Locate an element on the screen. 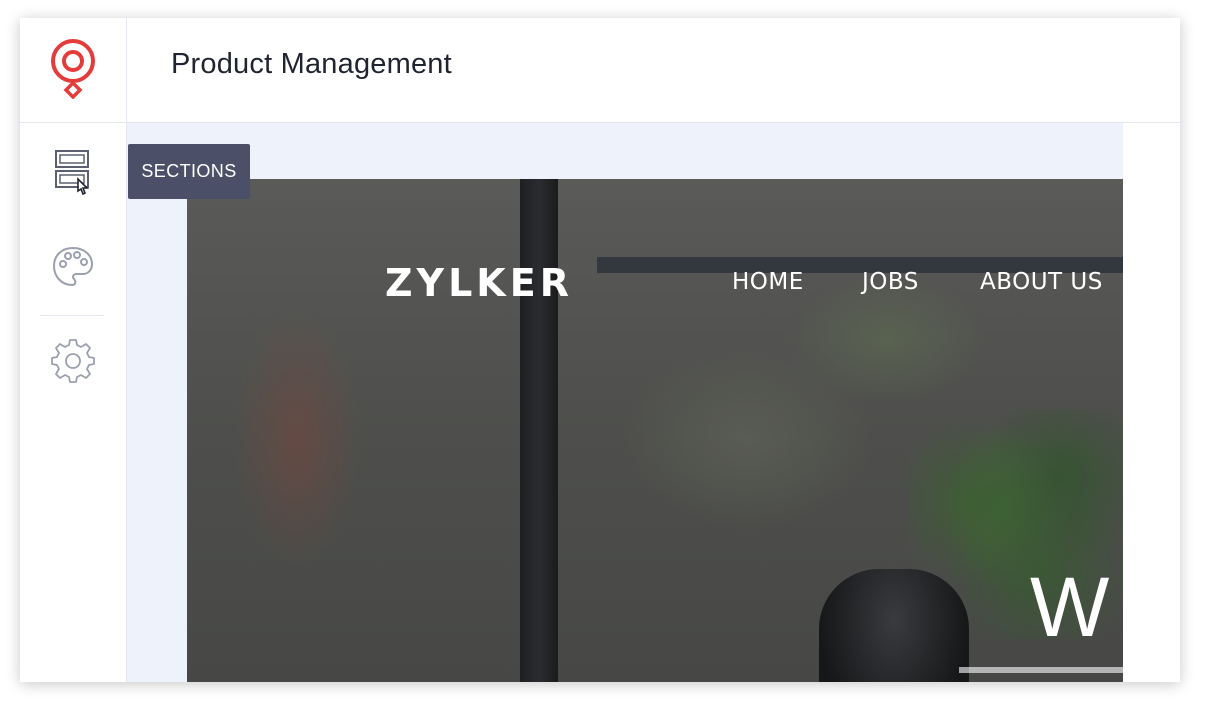  site-nav-jobs: JOBS is located at coordinates (890, 282).